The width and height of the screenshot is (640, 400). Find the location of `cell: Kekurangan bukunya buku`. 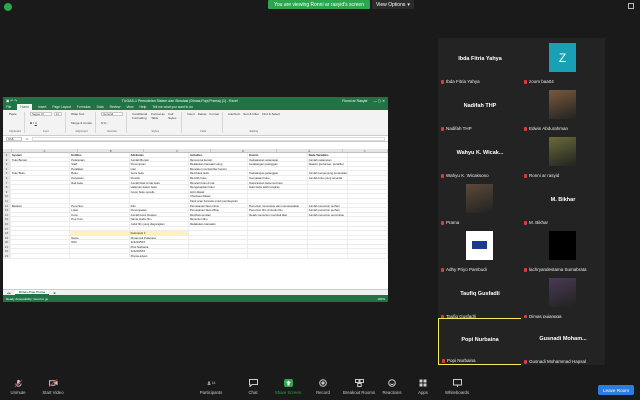

cell: Kekurangan bukunya buku is located at coordinates (278, 182).